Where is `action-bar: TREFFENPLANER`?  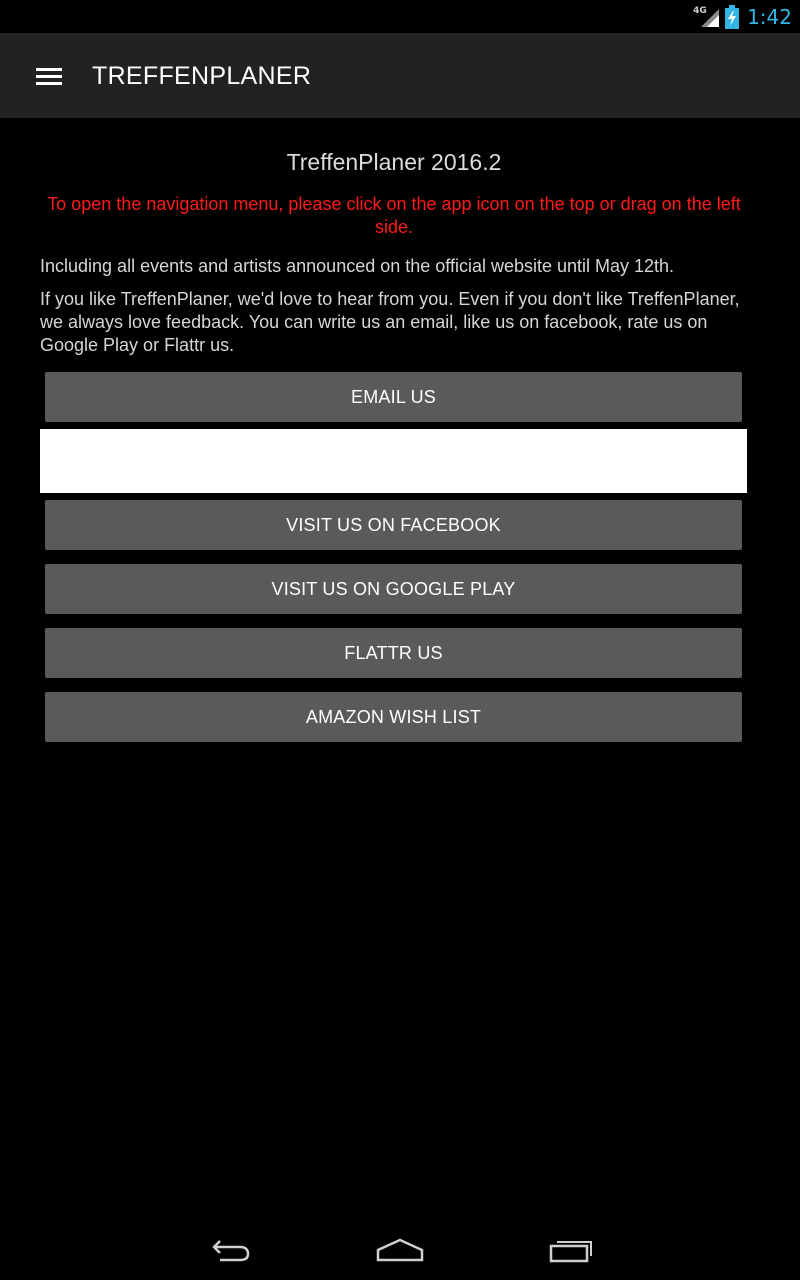
action-bar: TREFFENPLANER is located at coordinates (400, 75).